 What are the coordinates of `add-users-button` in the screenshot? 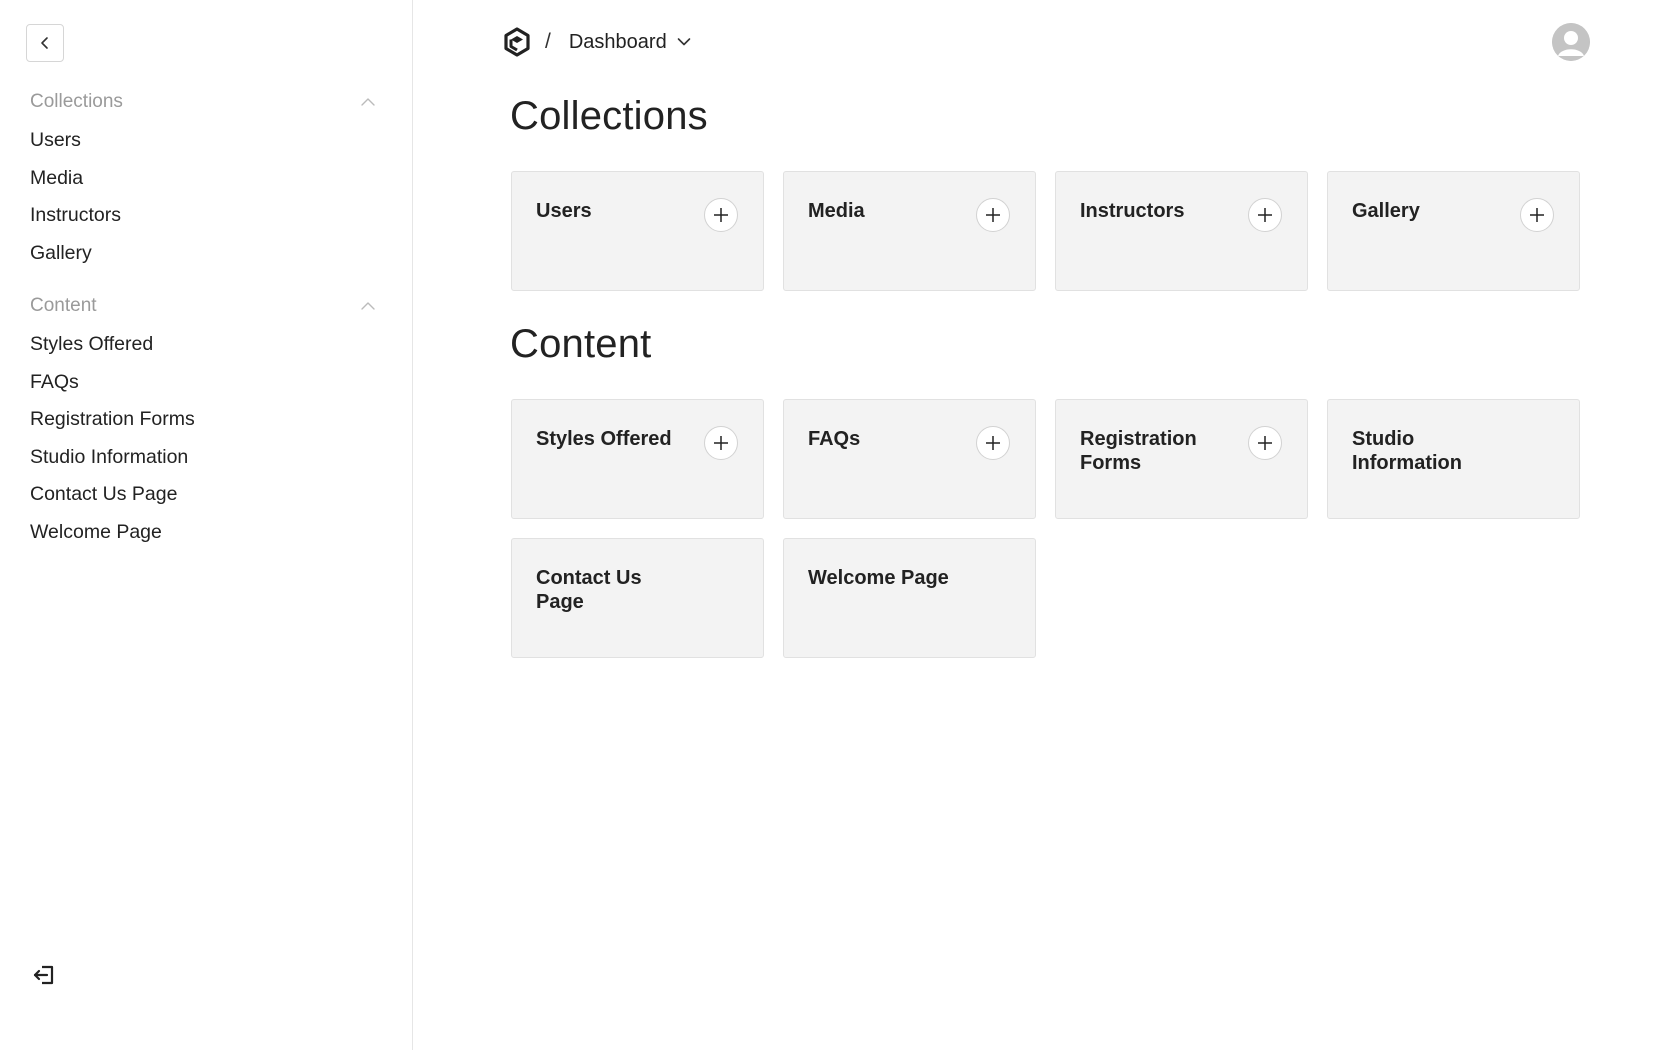 It's located at (721, 215).